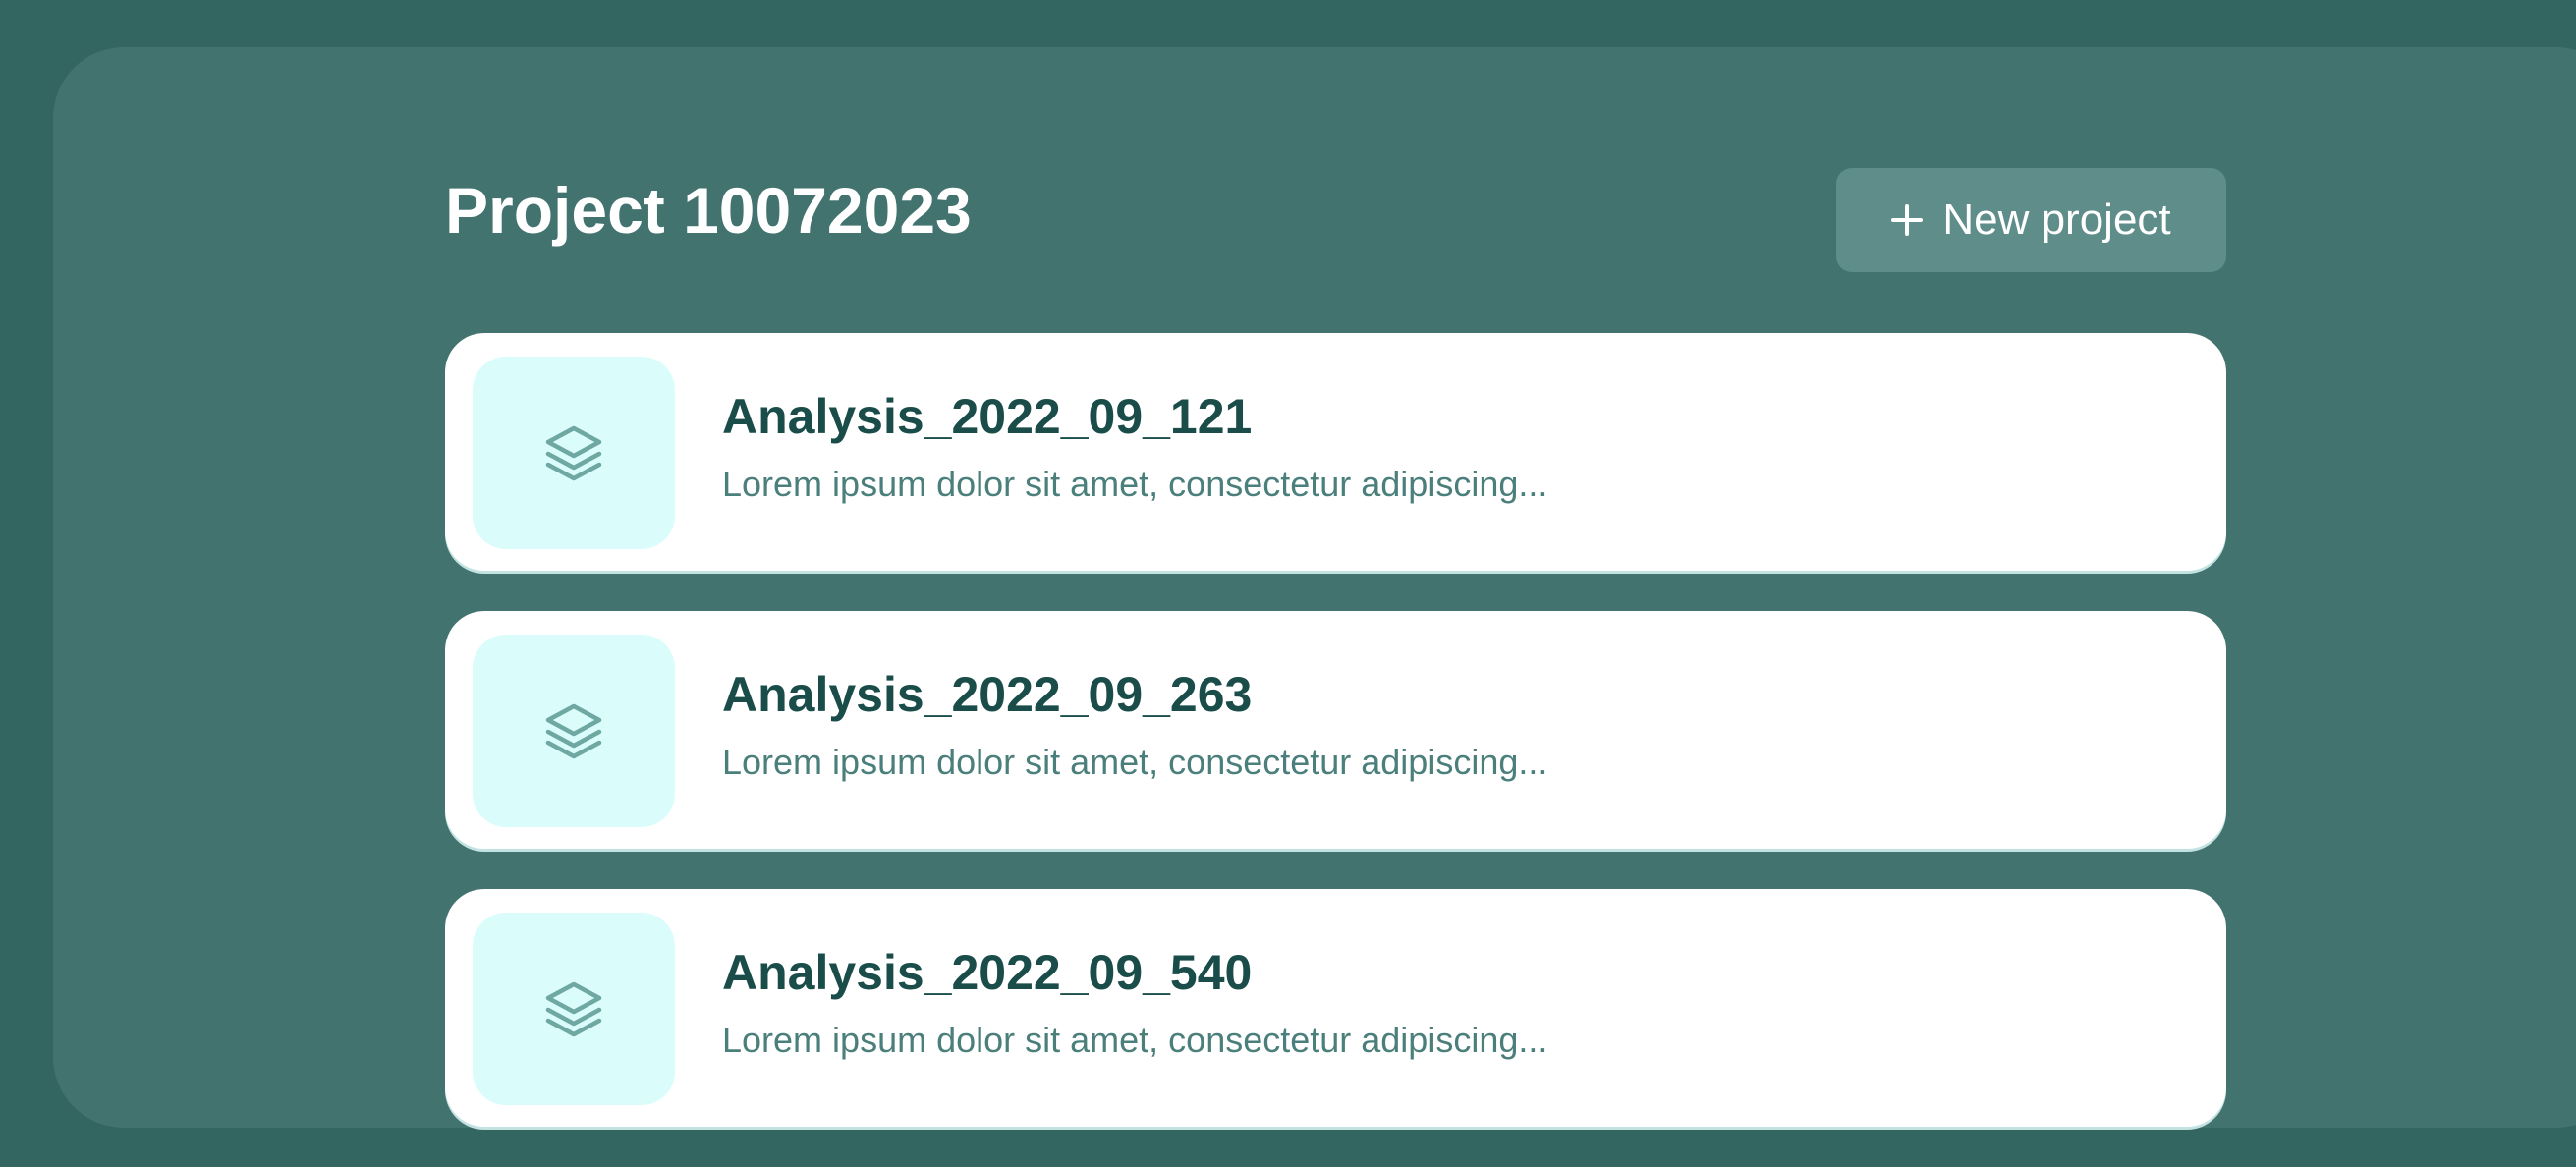 Image resolution: width=2576 pixels, height=1167 pixels. What do you see at coordinates (1335, 220) in the screenshot?
I see `page-header: Project 10072023 New project` at bounding box center [1335, 220].